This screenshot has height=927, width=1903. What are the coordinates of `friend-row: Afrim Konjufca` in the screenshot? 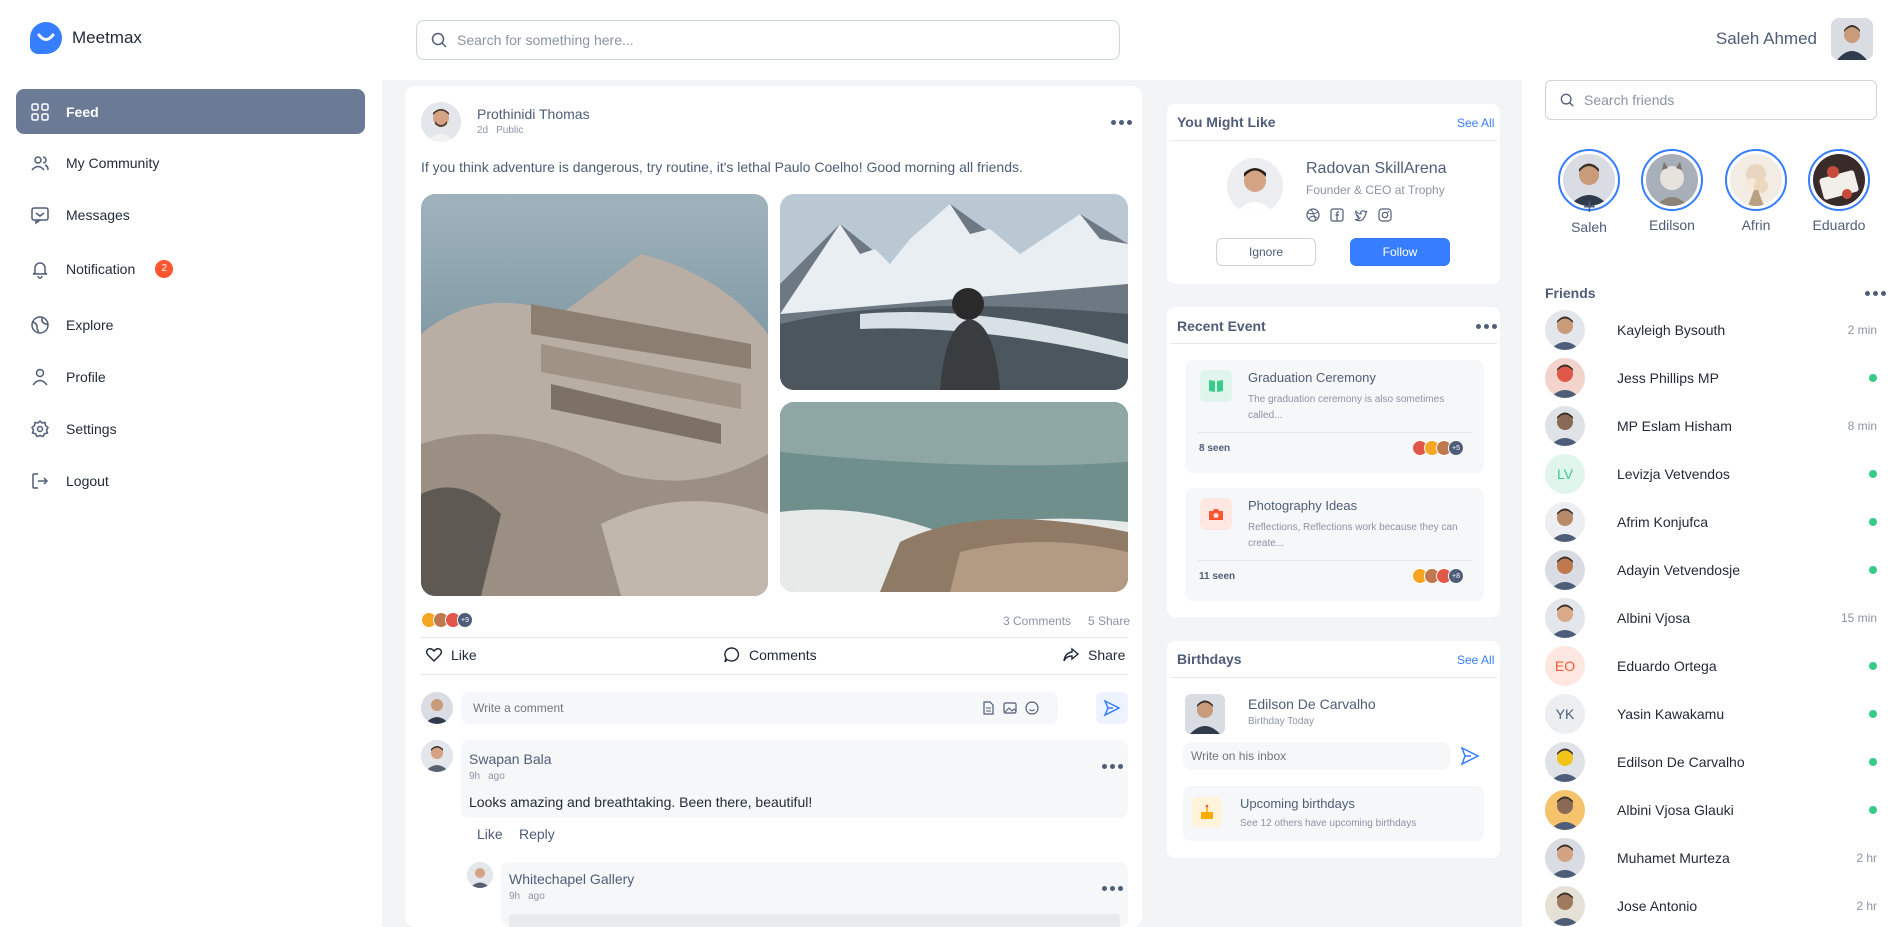 It's located at (1711, 522).